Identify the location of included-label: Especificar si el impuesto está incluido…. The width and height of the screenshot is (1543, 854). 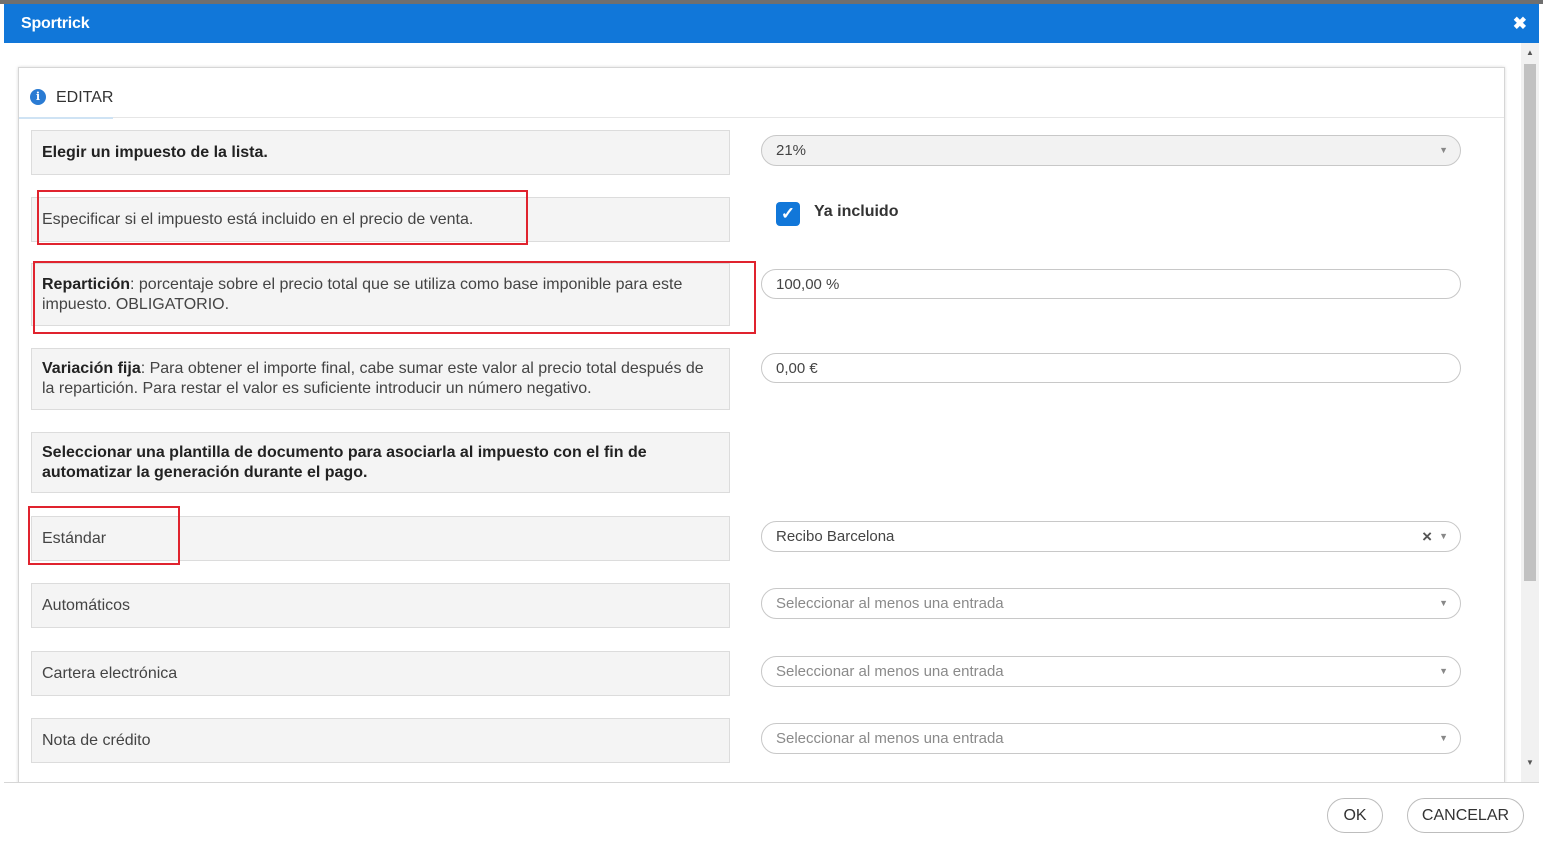
(258, 219).